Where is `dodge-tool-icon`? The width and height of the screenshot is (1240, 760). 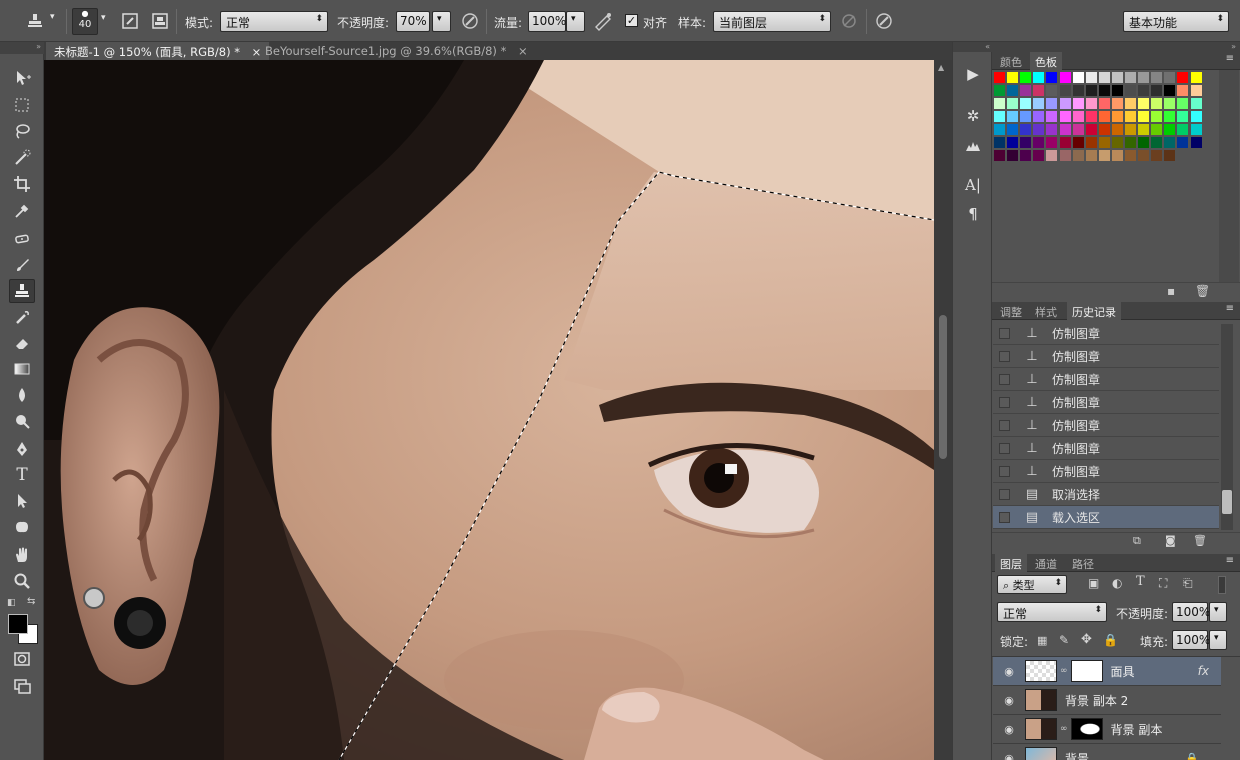
dodge-tool-icon is located at coordinates (22, 421).